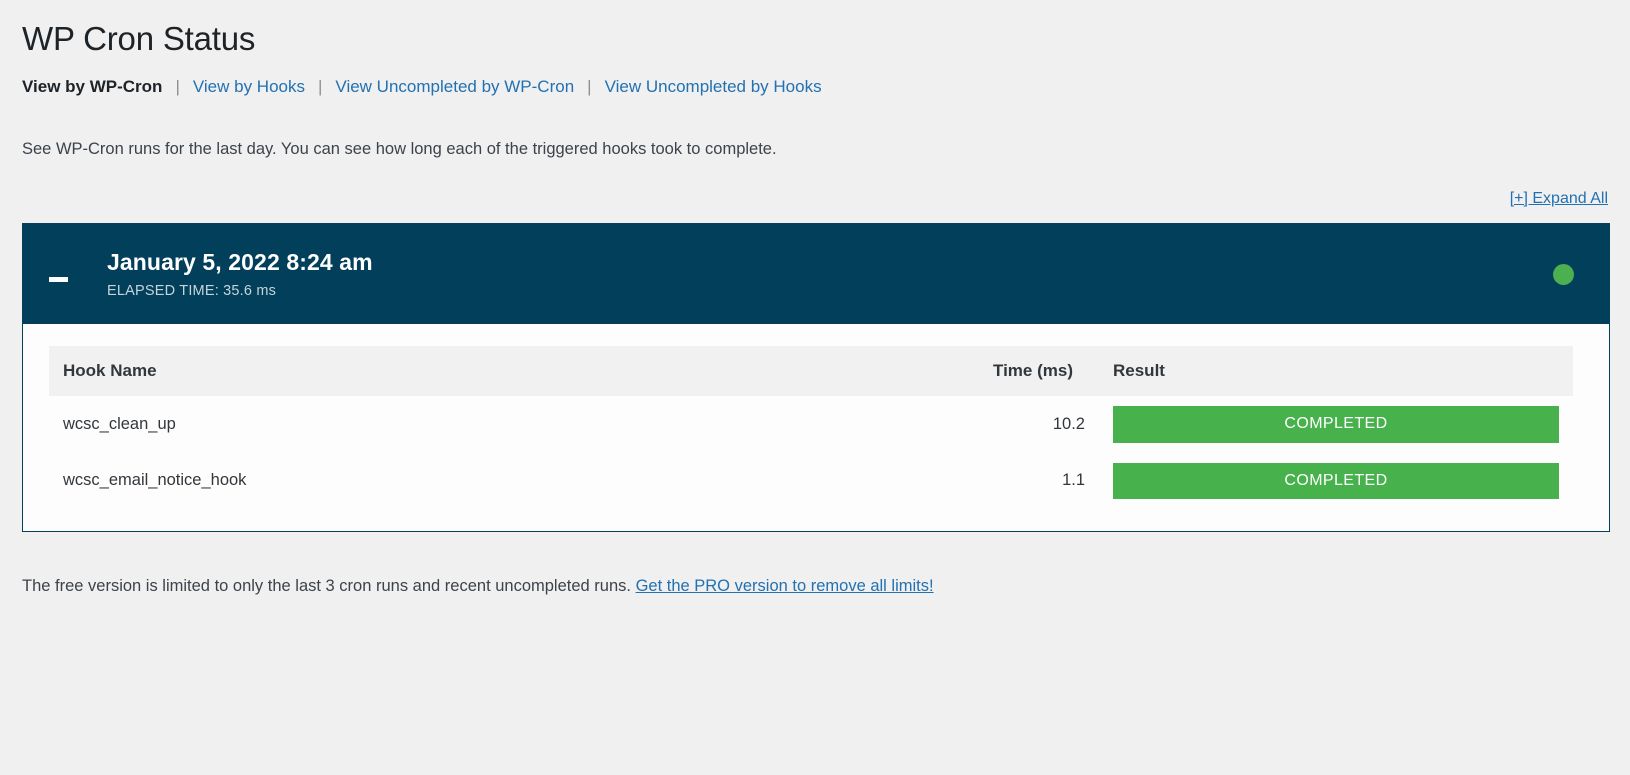  What do you see at coordinates (514, 424) in the screenshot?
I see `cell-hook-name: wcsc_clean_up` at bounding box center [514, 424].